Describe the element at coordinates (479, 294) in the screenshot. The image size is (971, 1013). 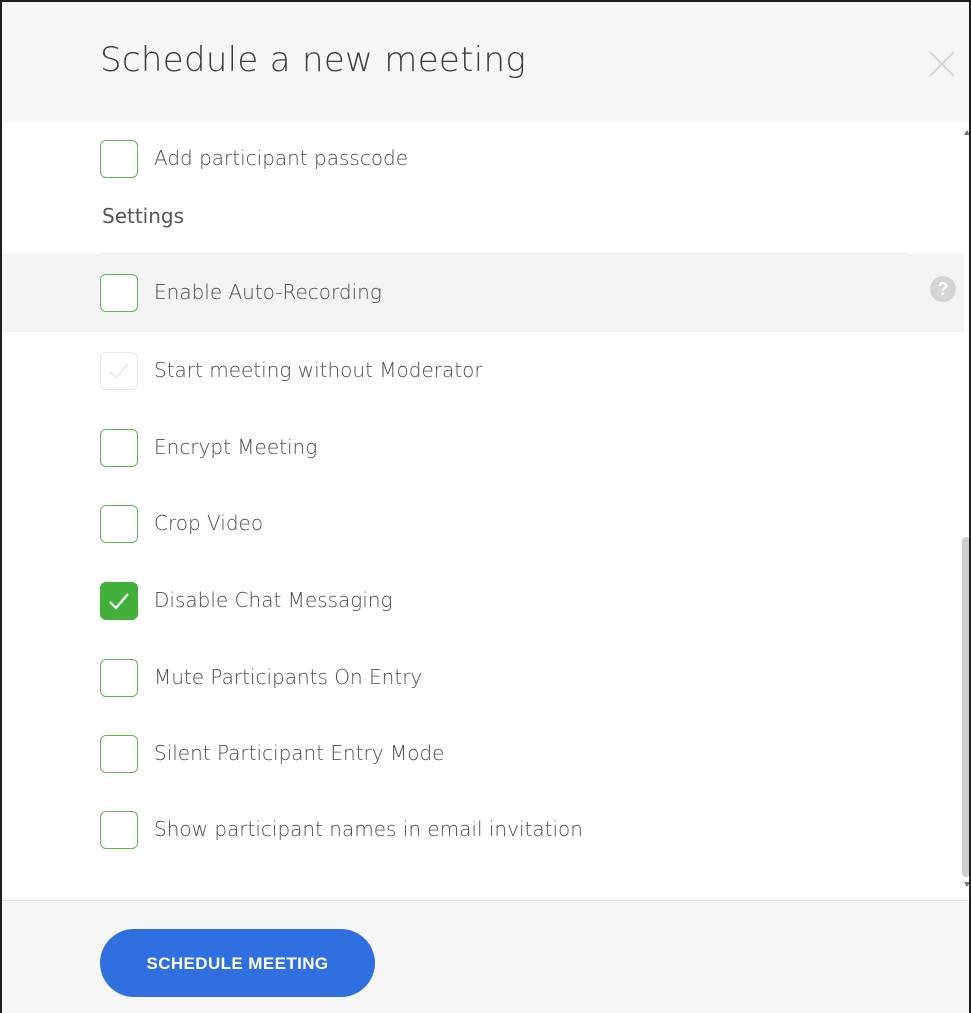
I see `option-enable-auto-recording: Enable Auto-Recording` at that location.